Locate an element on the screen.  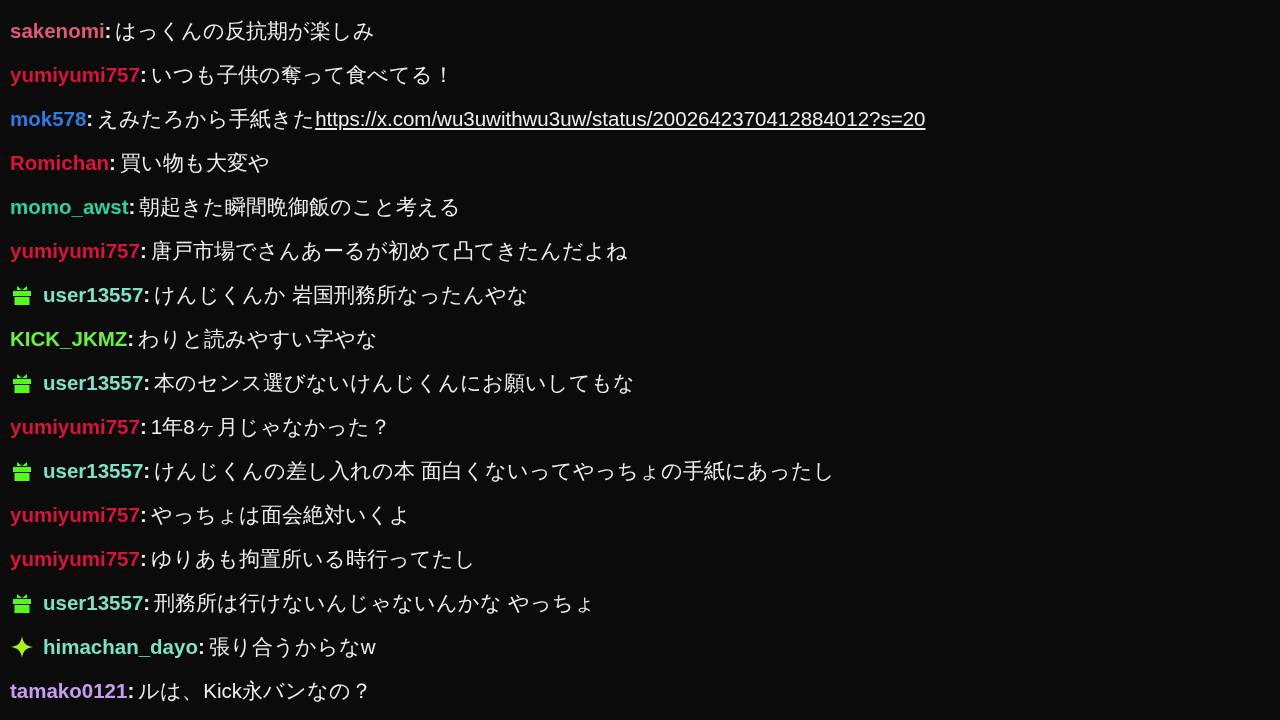
message-text: ゆりあも拘置所いる時行ってたし is located at coordinates (313, 558).